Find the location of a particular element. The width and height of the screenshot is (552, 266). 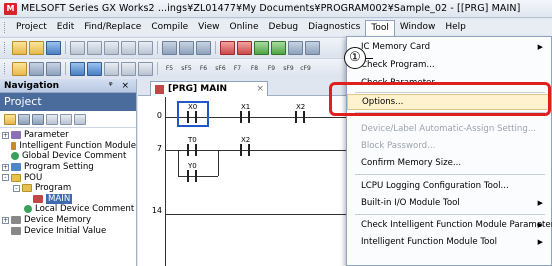

monitor-stop-icon is located at coordinates (244, 47).